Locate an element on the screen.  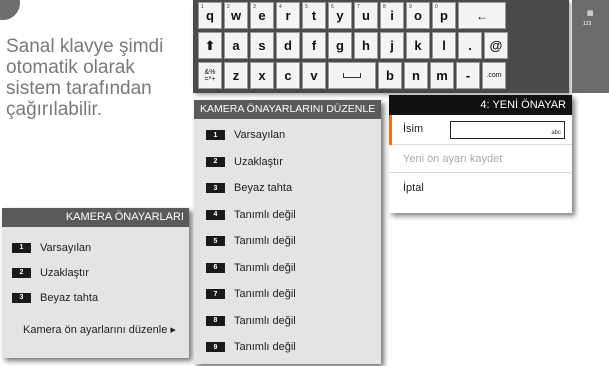
space-key is located at coordinates (352, 75).